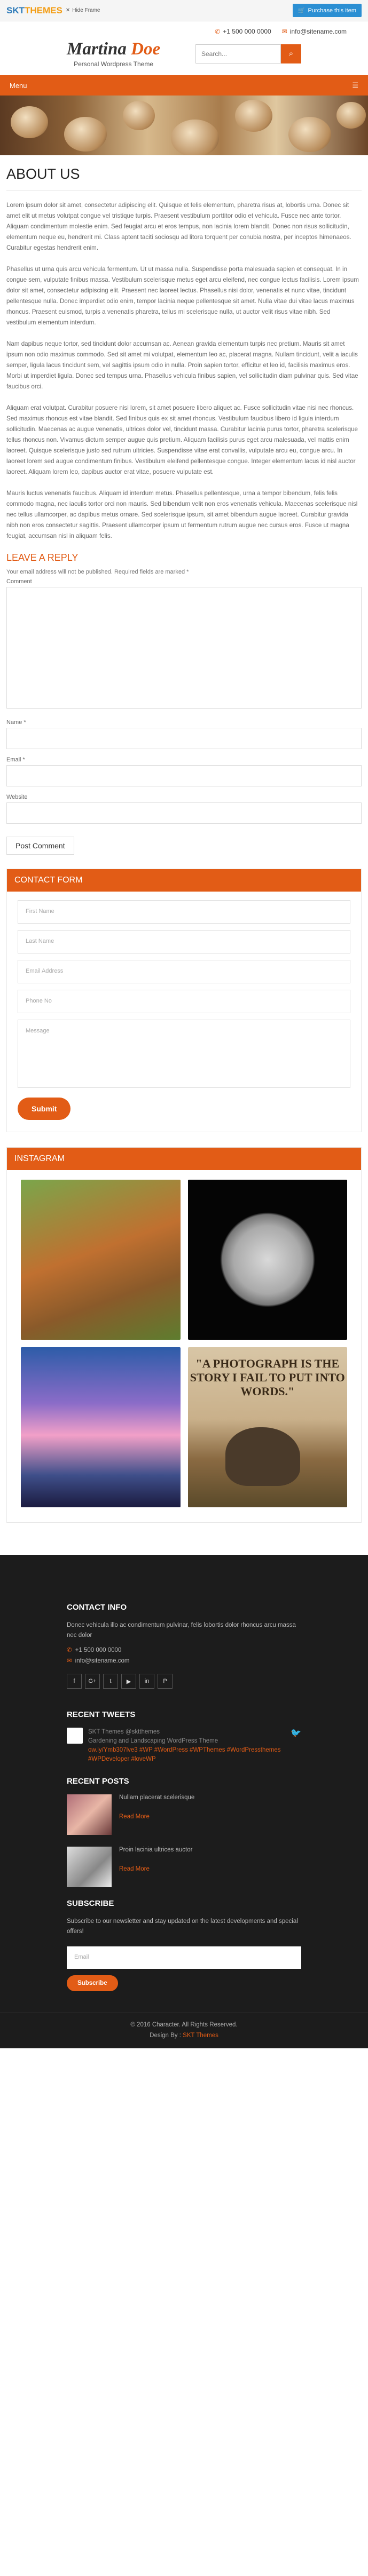  What do you see at coordinates (98, 1650) in the screenshot?
I see `footer-phone-text: +1 500 000 0000` at bounding box center [98, 1650].